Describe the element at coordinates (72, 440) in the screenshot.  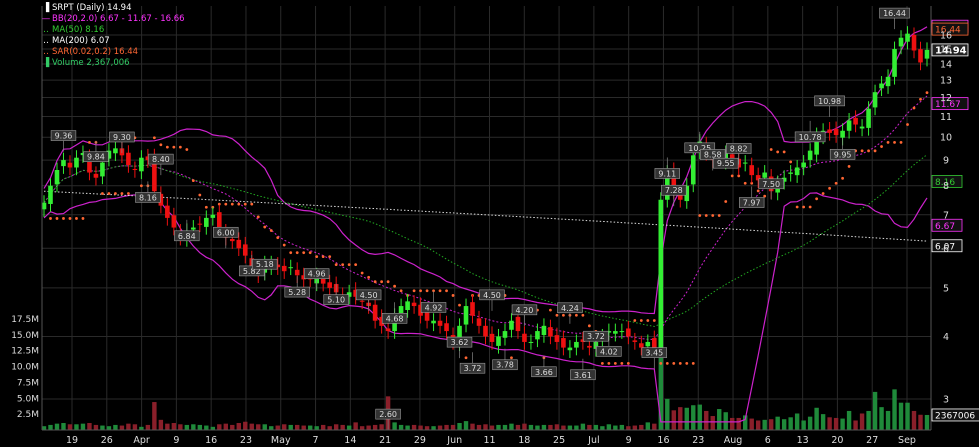
I see `time-tick-label: 19` at that location.